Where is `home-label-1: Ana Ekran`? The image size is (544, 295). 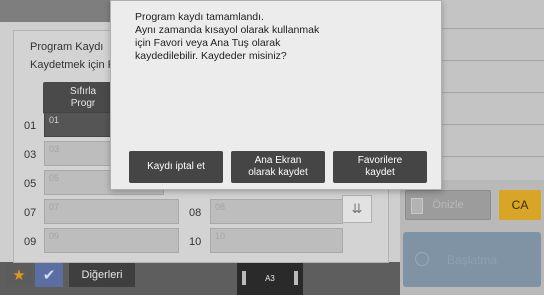
home-label-1: Ana Ekran is located at coordinates (278, 160).